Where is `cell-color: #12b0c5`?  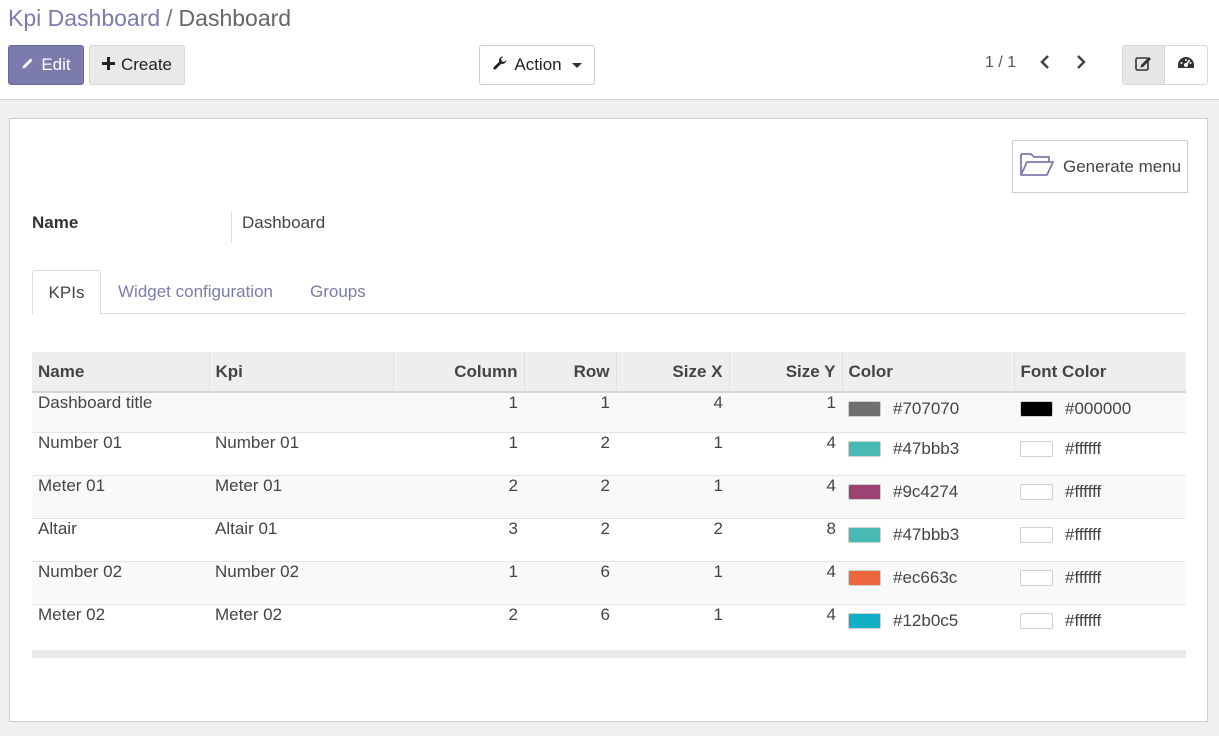 cell-color: #12b0c5 is located at coordinates (928, 625).